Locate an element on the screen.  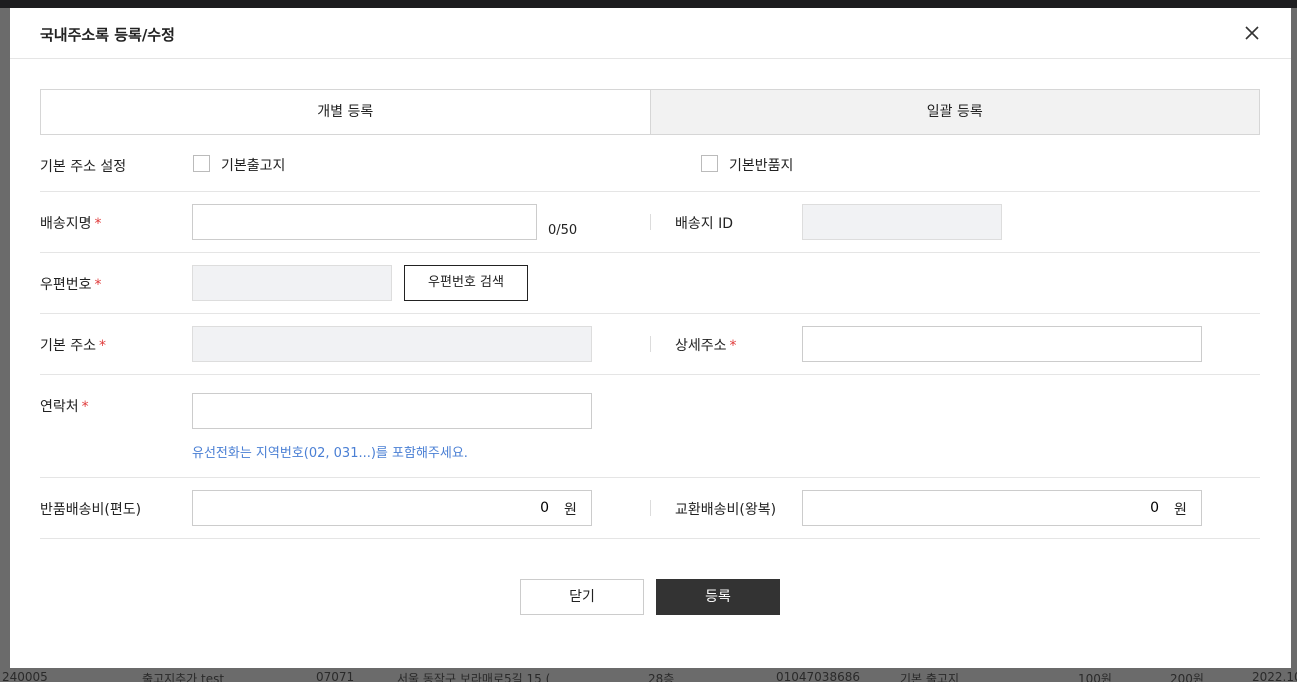
registration-tabs: 개별 등록 일괄 등록 is located at coordinates (650, 112).